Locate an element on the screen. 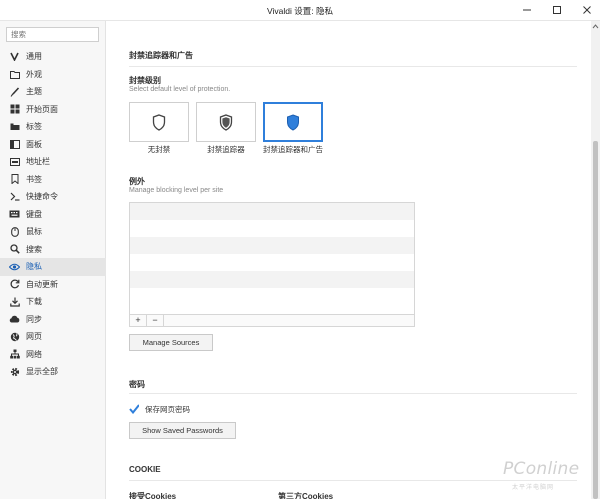 The width and height of the screenshot is (600, 499). scroll-up-icon is located at coordinates (595, 26).